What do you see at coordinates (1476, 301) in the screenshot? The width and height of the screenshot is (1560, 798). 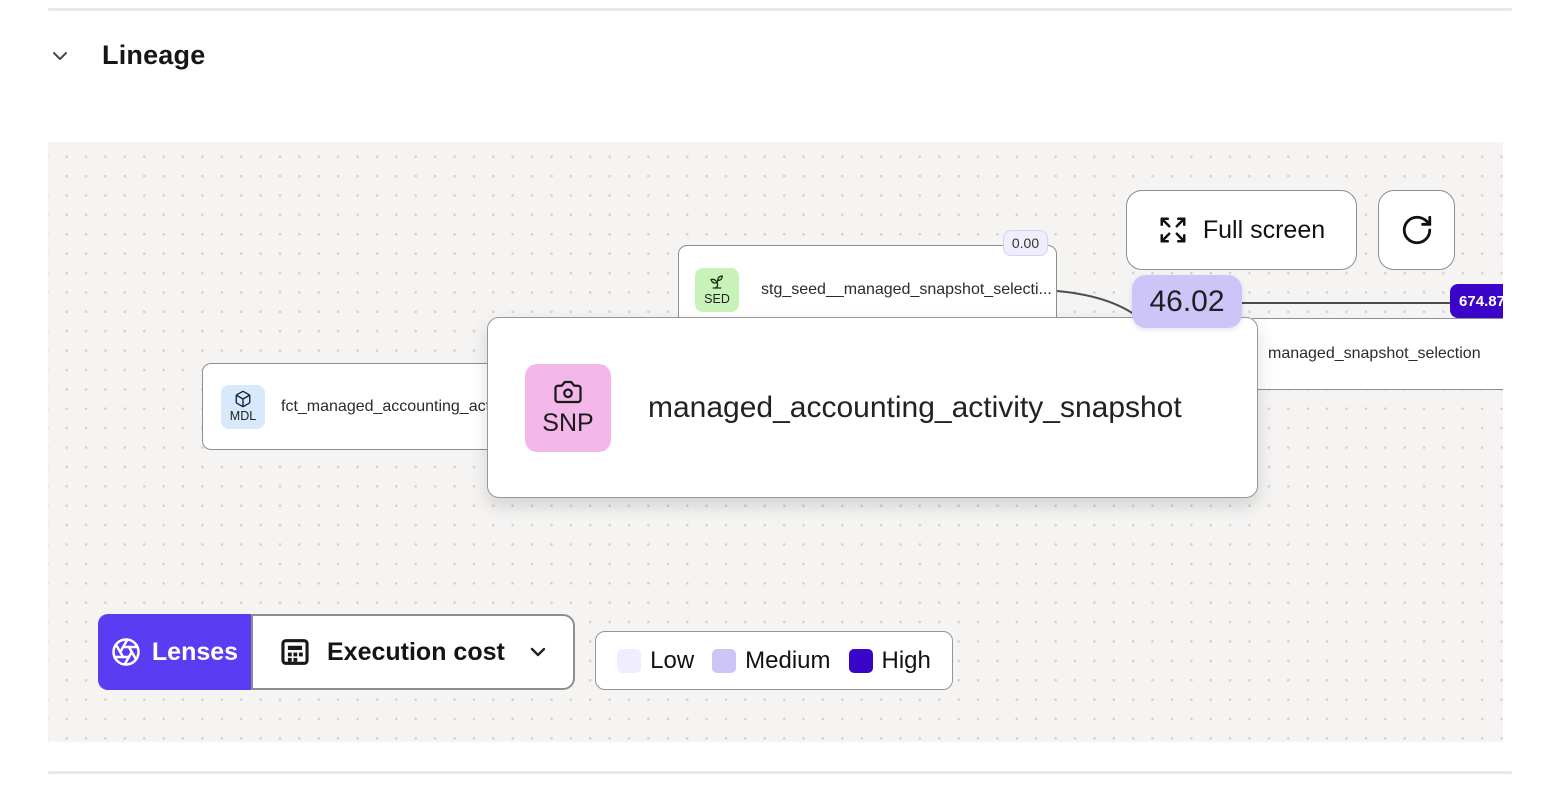 I see `cost-badge-high: 674.87` at bounding box center [1476, 301].